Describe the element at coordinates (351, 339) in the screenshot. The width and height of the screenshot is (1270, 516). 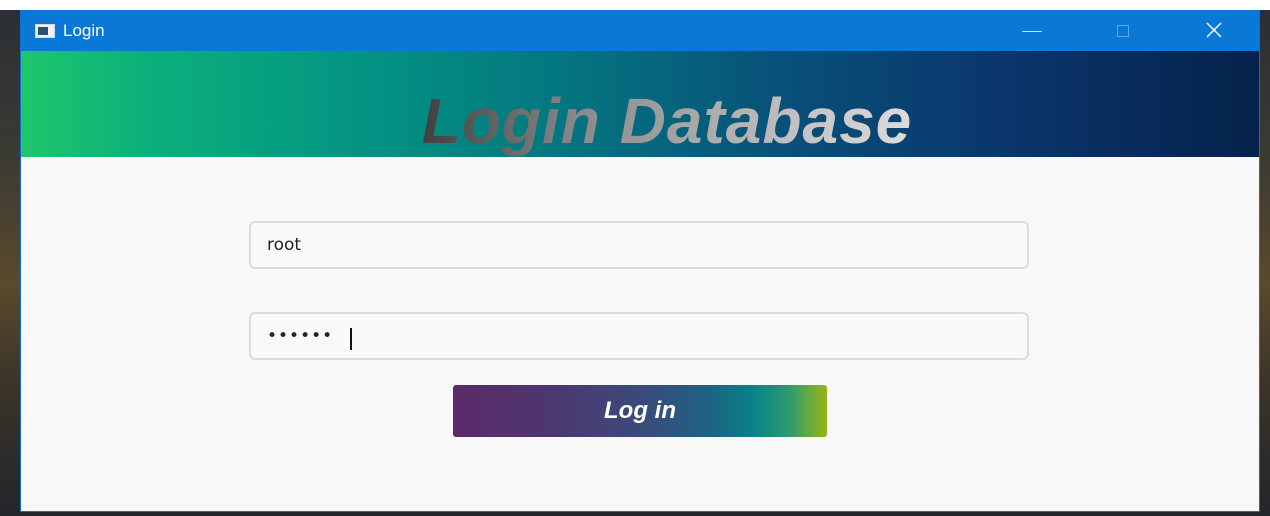
I see `text-cursor` at that location.